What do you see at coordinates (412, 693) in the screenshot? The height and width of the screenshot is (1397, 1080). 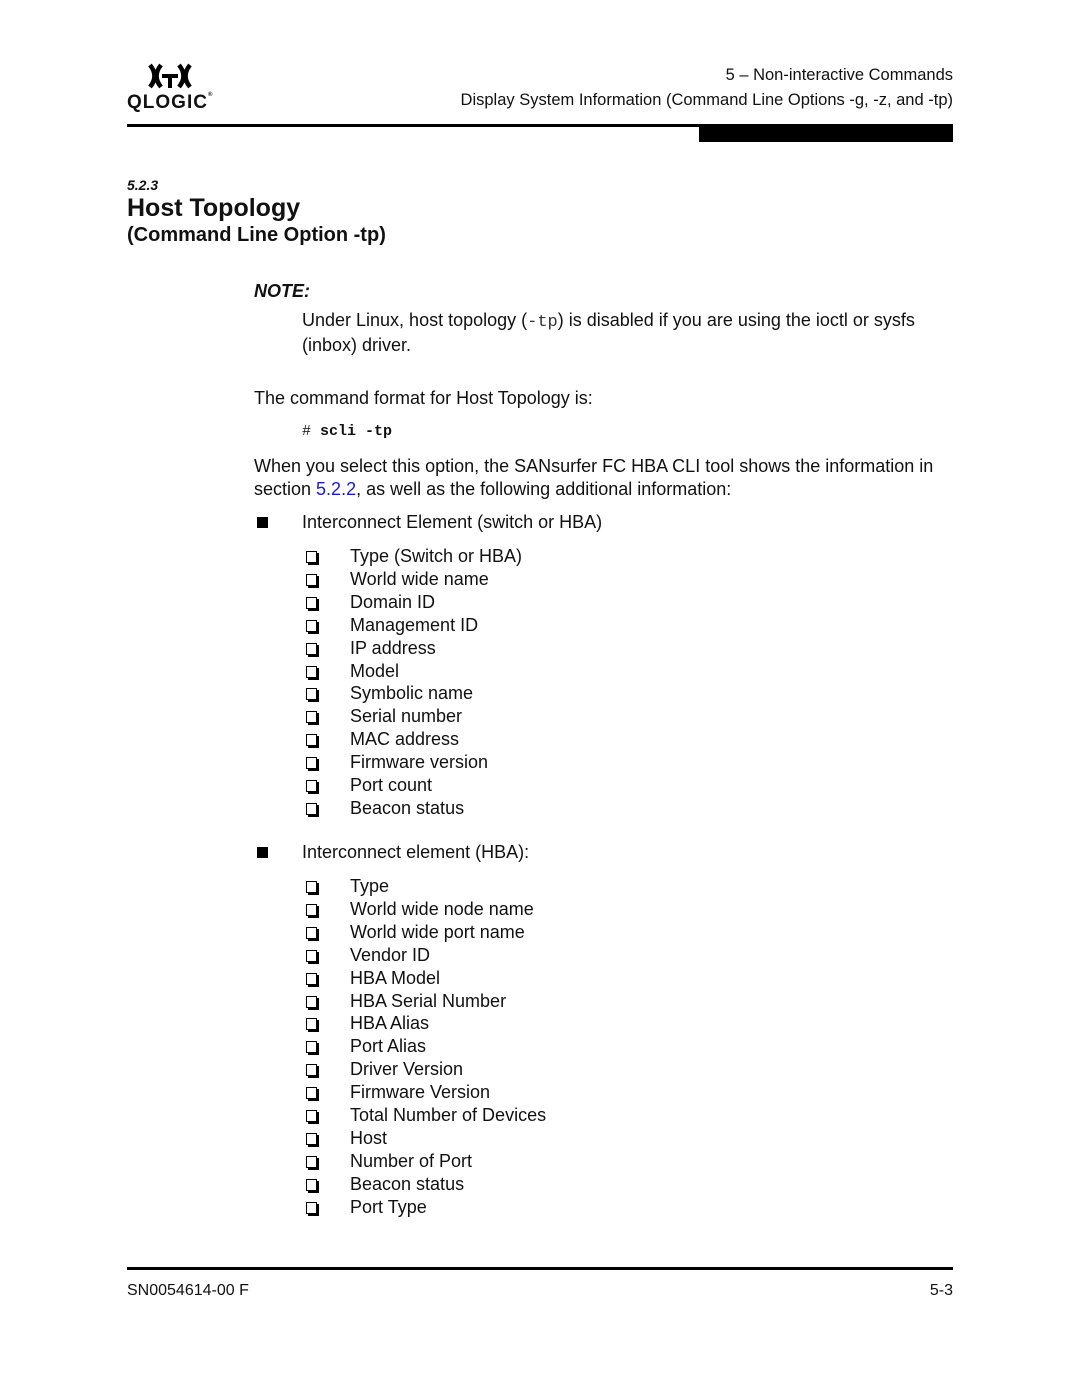 I see `list-item-label: Symbolic name` at bounding box center [412, 693].